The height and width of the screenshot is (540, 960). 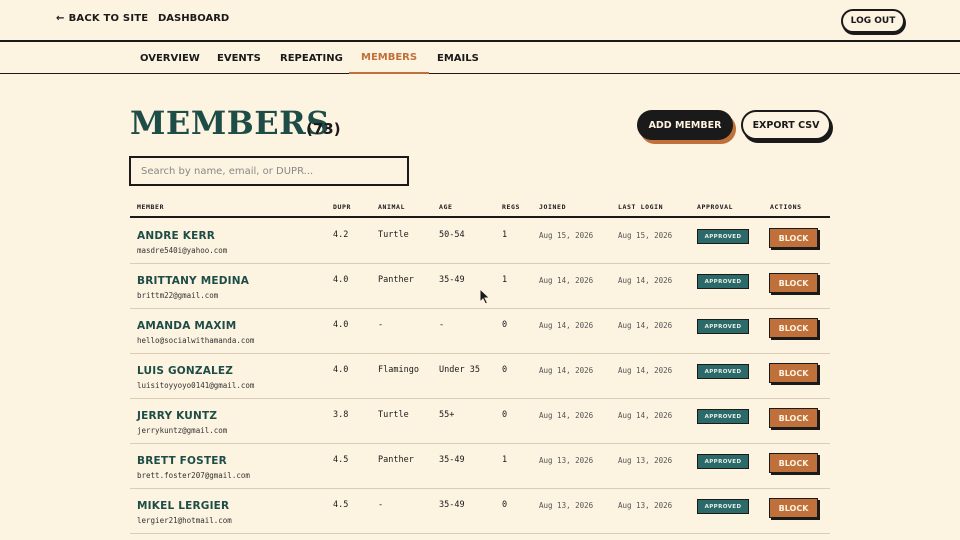 I want to click on tab-repeating: REPEATING, so click(x=311, y=58).